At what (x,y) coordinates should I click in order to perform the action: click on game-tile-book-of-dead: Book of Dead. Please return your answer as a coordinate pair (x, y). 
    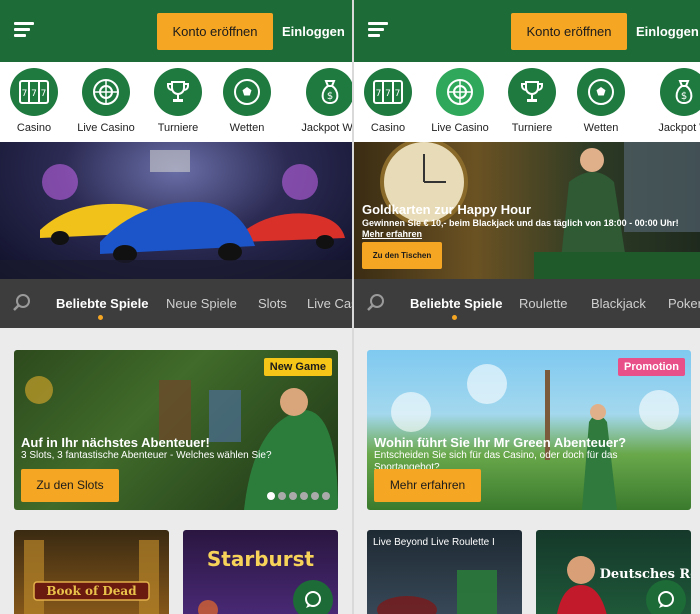
    Looking at the image, I should click on (91, 572).